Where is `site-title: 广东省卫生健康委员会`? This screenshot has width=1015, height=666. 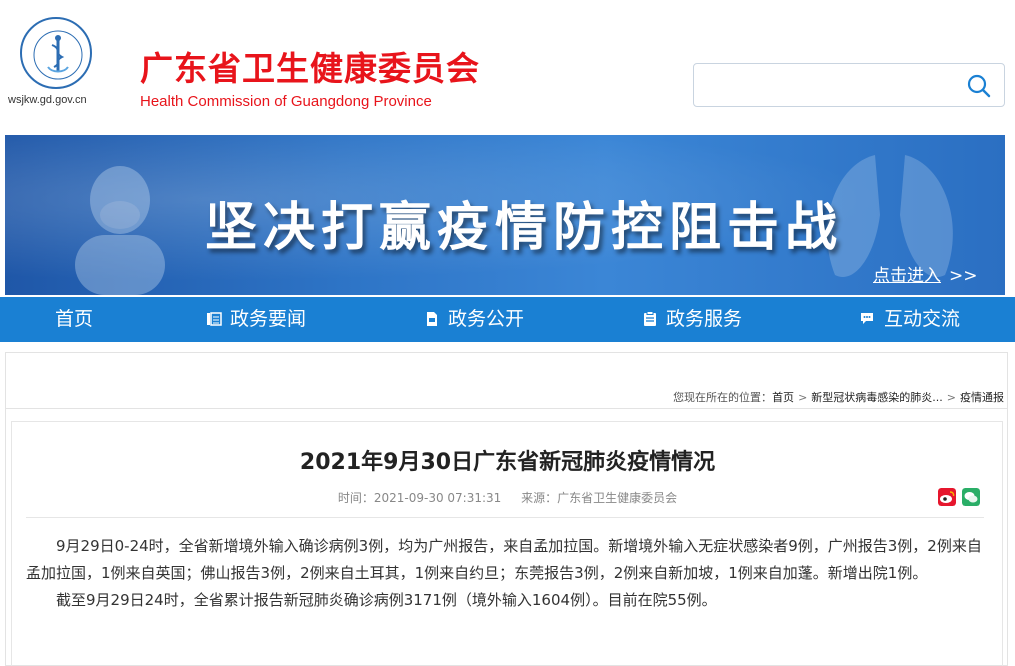 site-title: 广东省卫生健康委员会 is located at coordinates (310, 66).